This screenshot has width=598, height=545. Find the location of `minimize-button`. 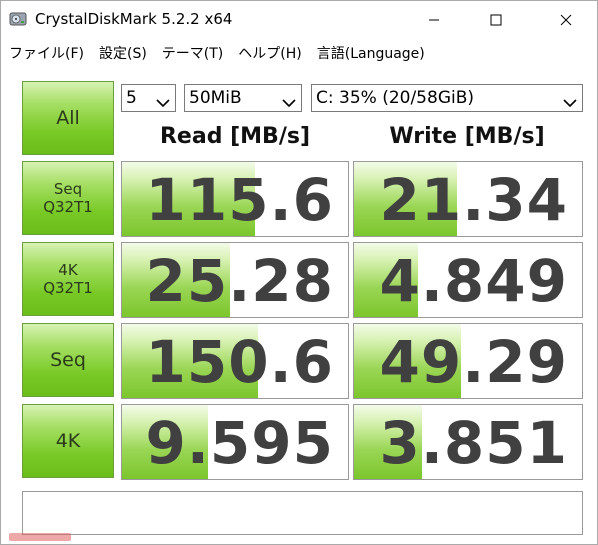

minimize-button is located at coordinates (434, 20).